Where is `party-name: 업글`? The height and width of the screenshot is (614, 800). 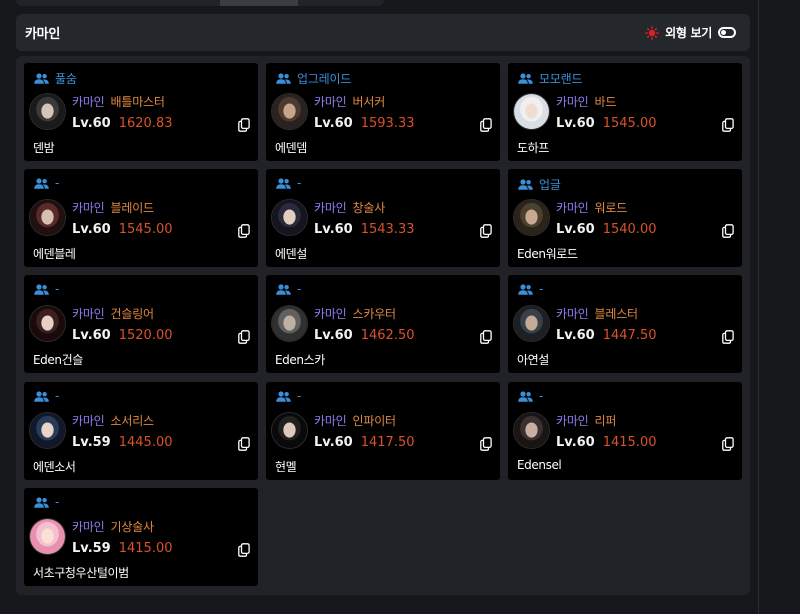 party-name: 업글 is located at coordinates (550, 185).